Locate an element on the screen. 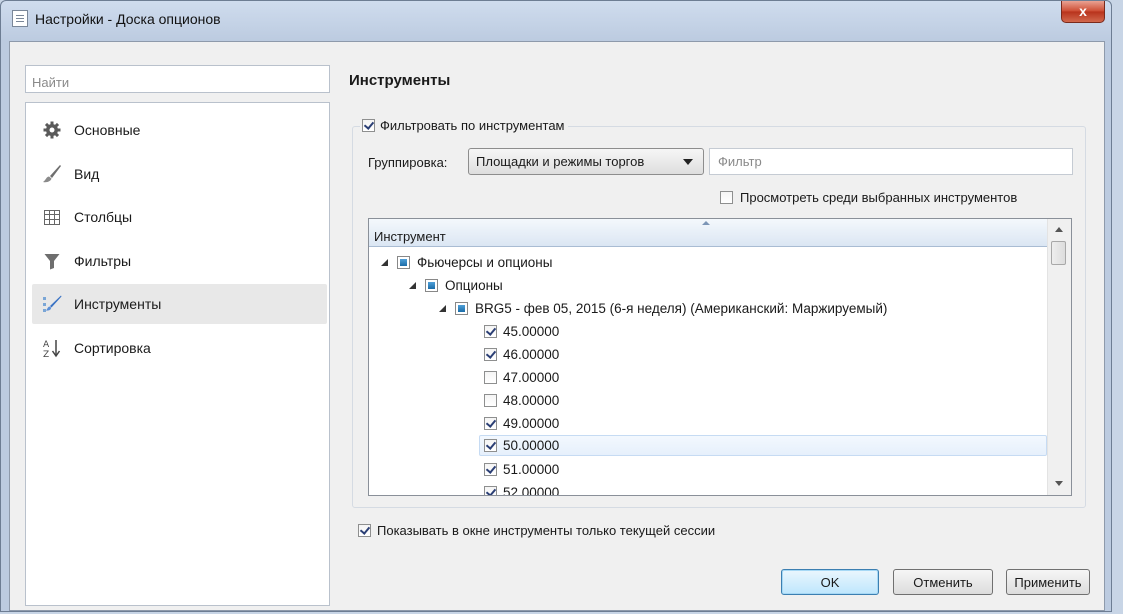 The height and width of the screenshot is (614, 1123). tree-leaf-label: 48.00000 is located at coordinates (531, 400).